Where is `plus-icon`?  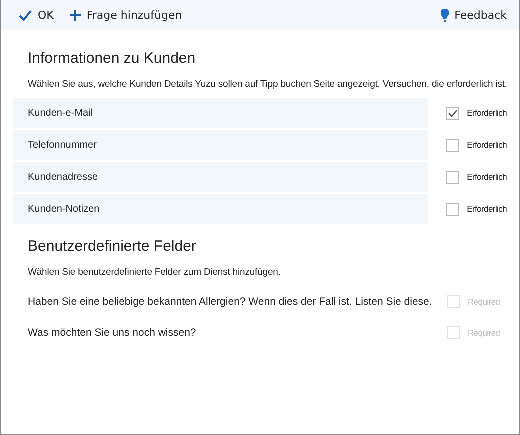
plus-icon is located at coordinates (75, 15).